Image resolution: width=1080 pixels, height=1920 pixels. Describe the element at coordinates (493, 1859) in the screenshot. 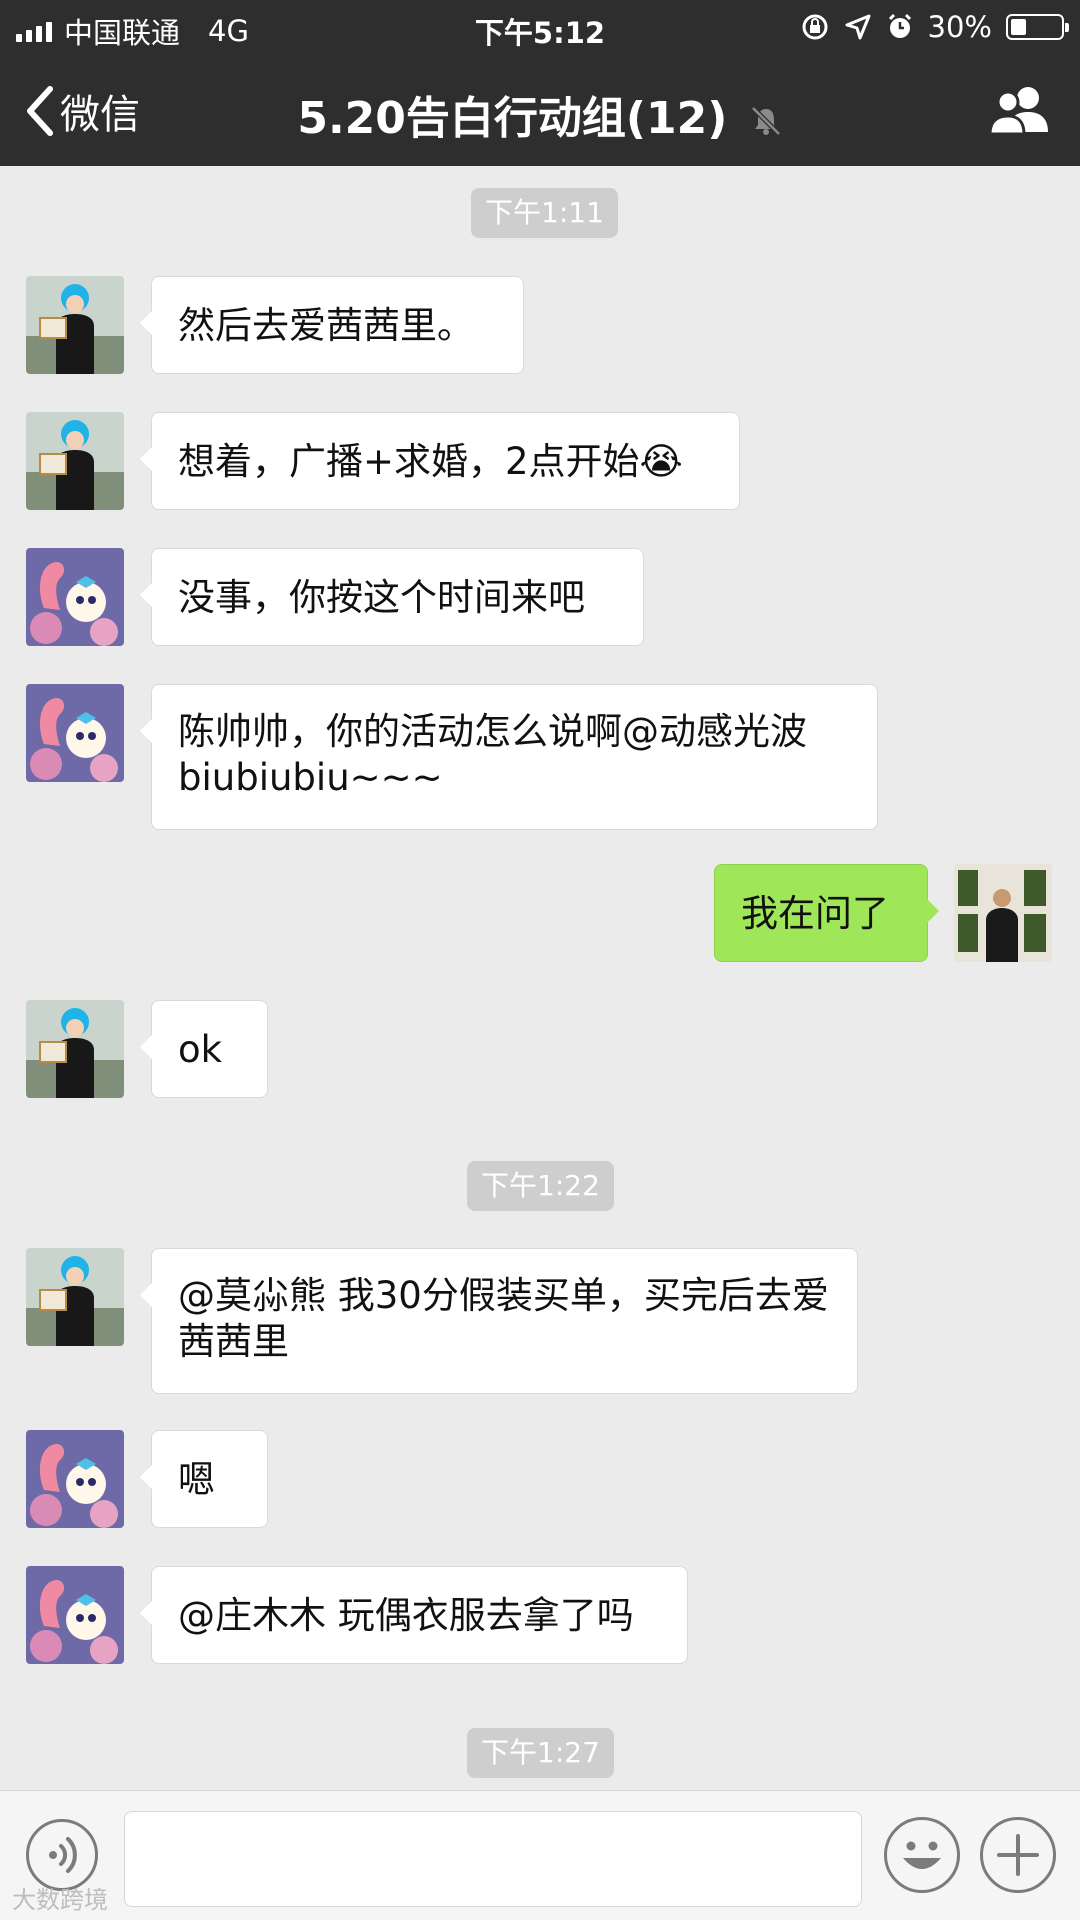

I see `message-input` at that location.